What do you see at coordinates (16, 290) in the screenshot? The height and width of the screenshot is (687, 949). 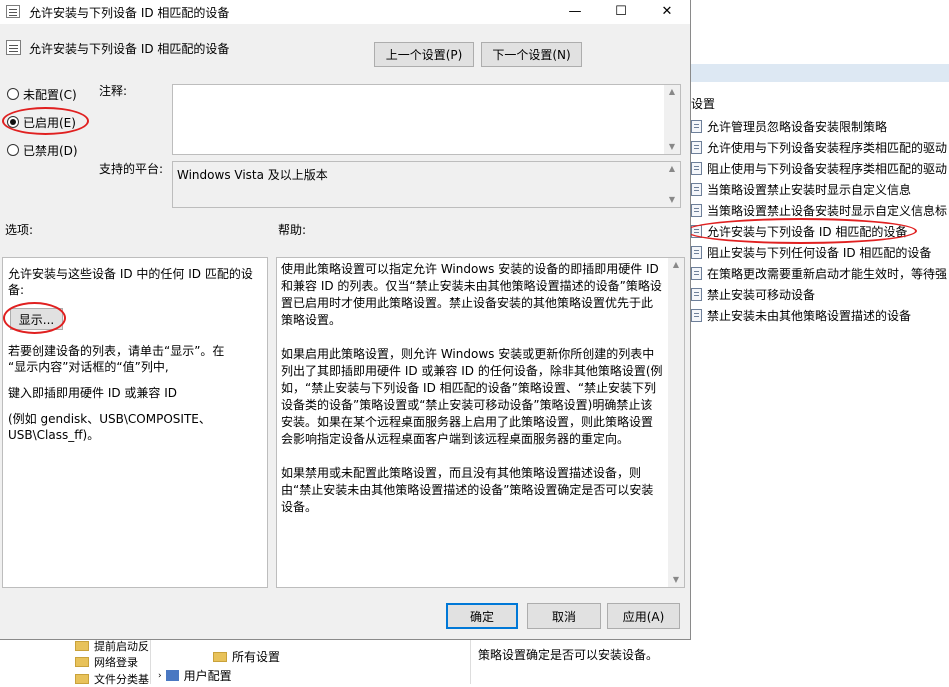 I see `options-description-cont: 备:` at bounding box center [16, 290].